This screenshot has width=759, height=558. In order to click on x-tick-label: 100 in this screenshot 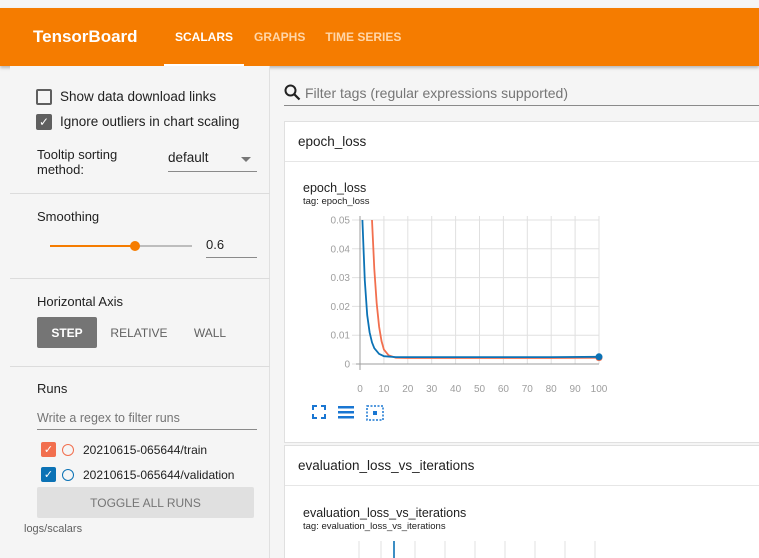, I will do `click(599, 389)`.